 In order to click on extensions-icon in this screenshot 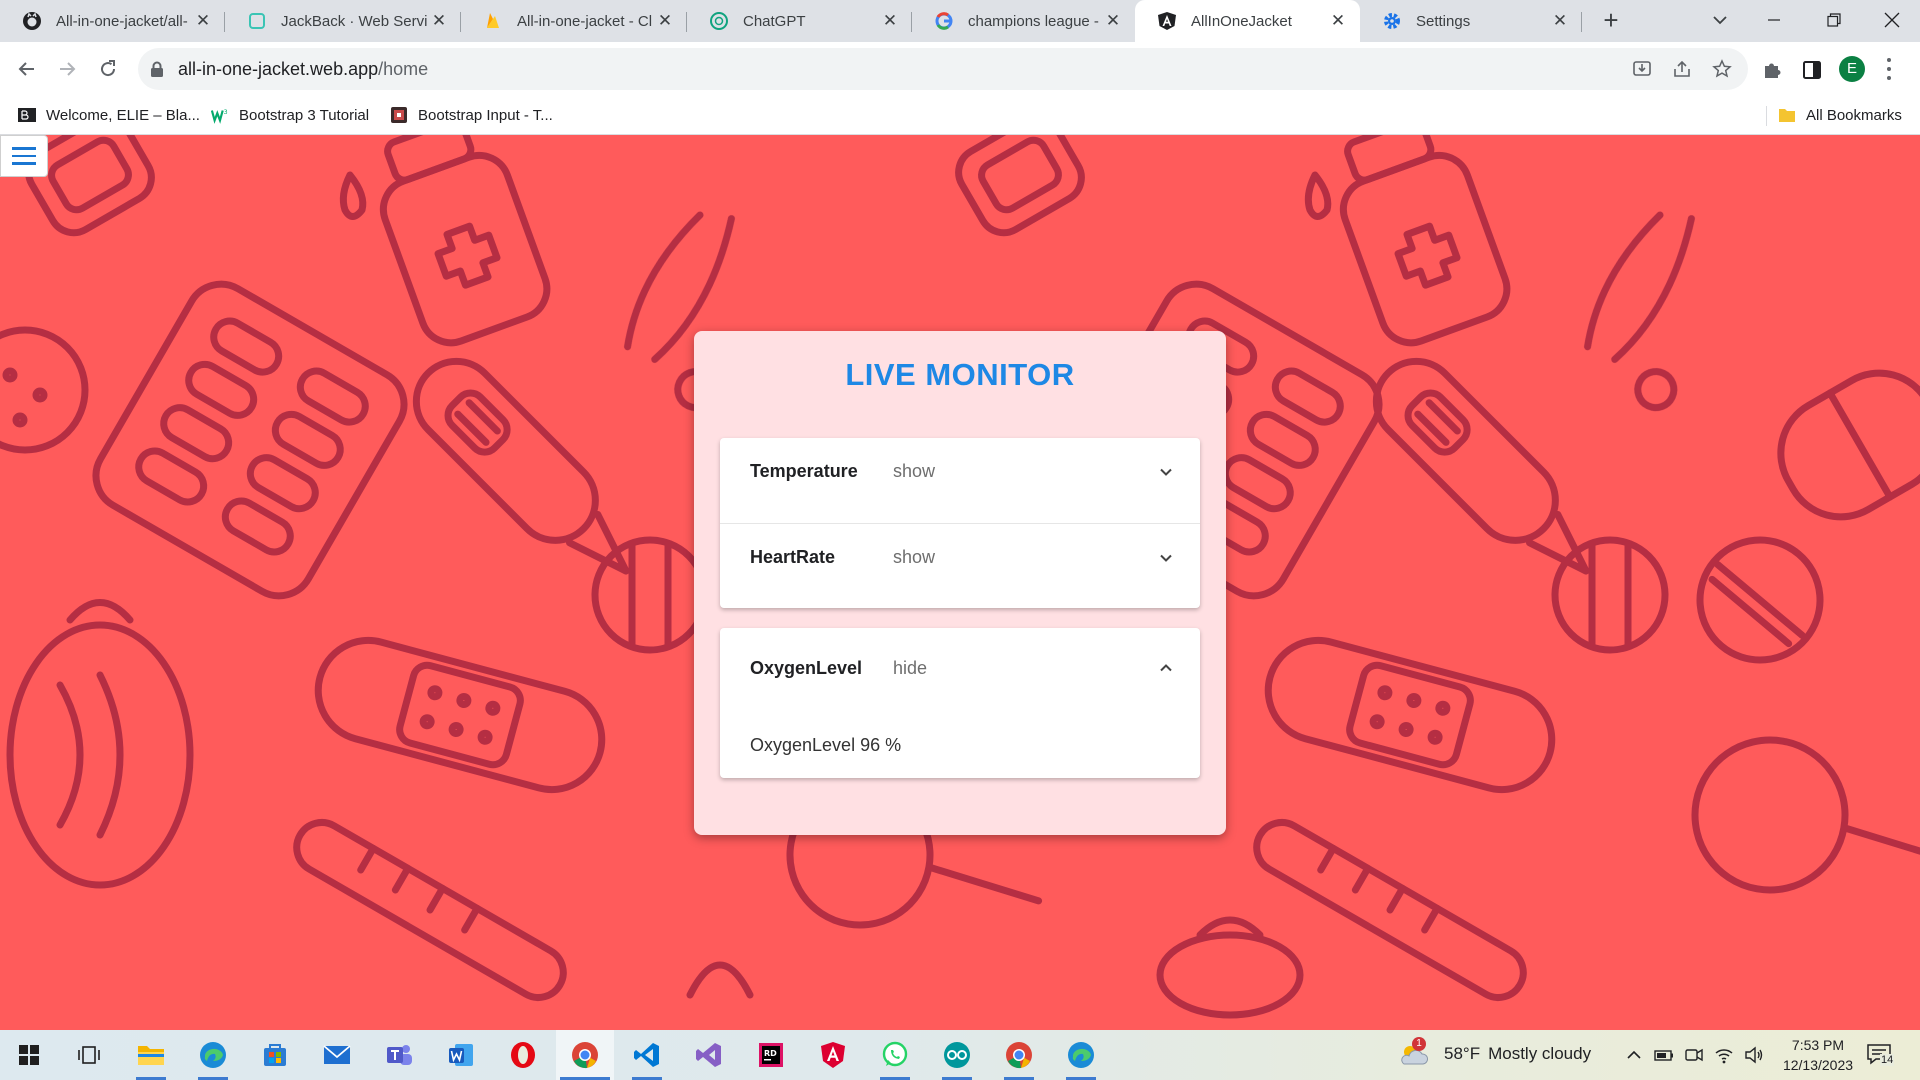, I will do `click(1772, 70)`.